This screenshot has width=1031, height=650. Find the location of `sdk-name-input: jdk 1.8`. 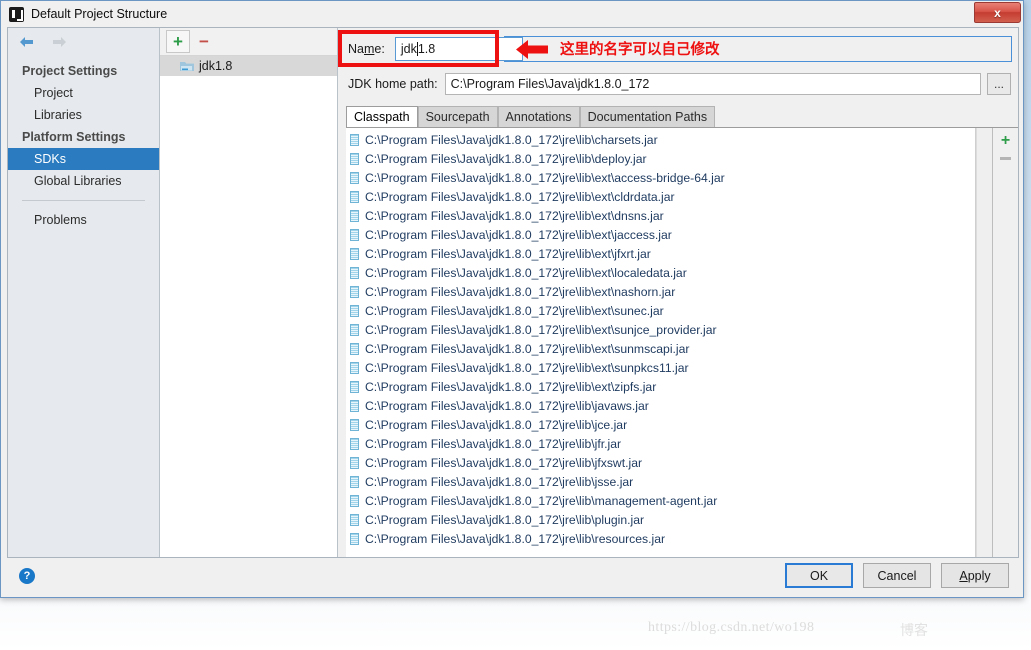

sdk-name-input: jdk 1.8 is located at coordinates (458, 49).